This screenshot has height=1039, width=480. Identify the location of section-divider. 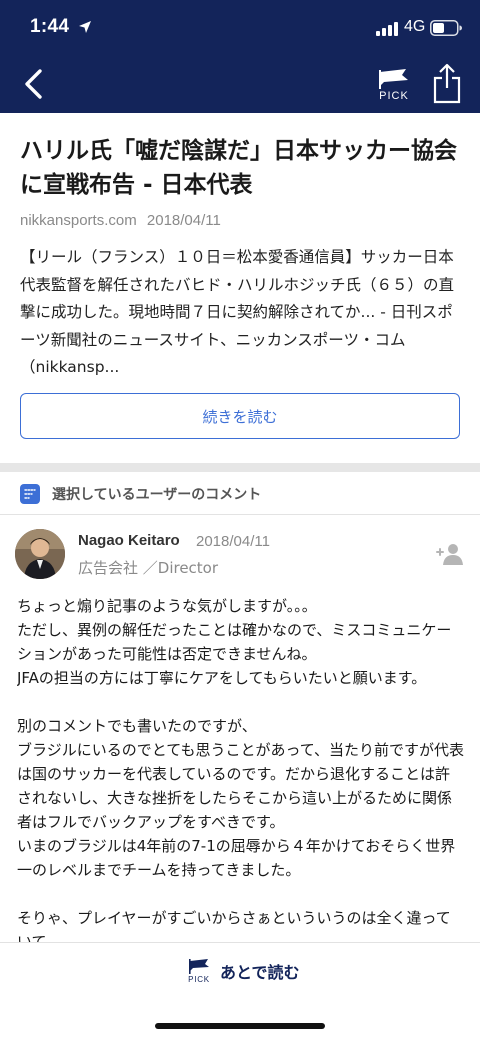
(240, 467).